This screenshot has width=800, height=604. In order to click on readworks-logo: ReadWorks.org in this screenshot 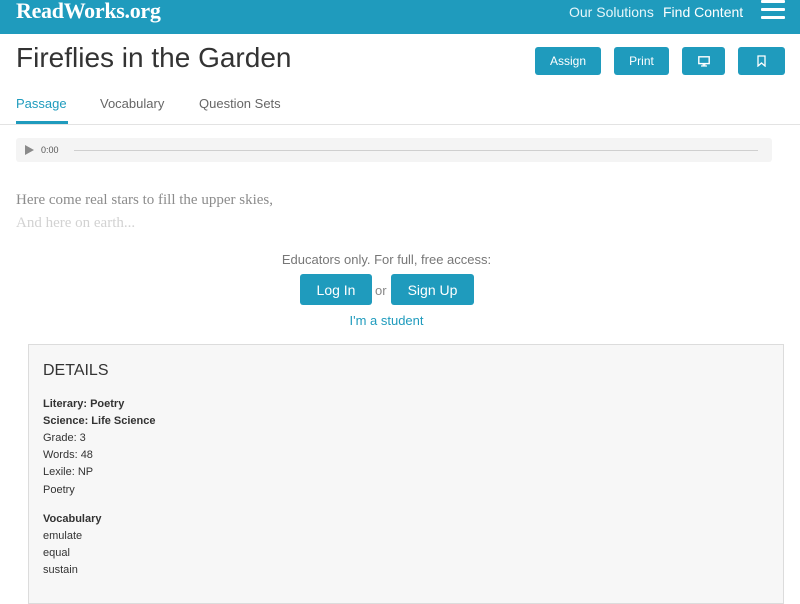, I will do `click(88, 12)`.